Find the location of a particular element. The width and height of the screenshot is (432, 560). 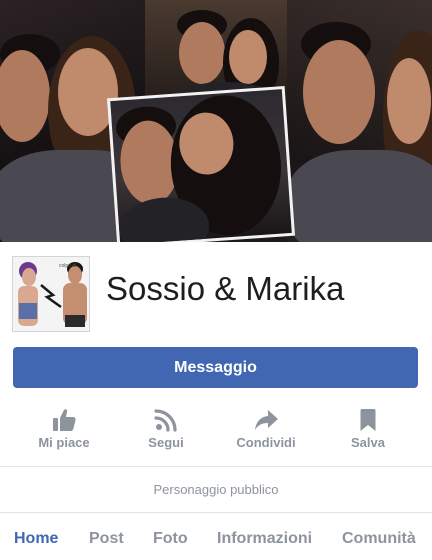

share-button: Condividi is located at coordinates (266, 430).